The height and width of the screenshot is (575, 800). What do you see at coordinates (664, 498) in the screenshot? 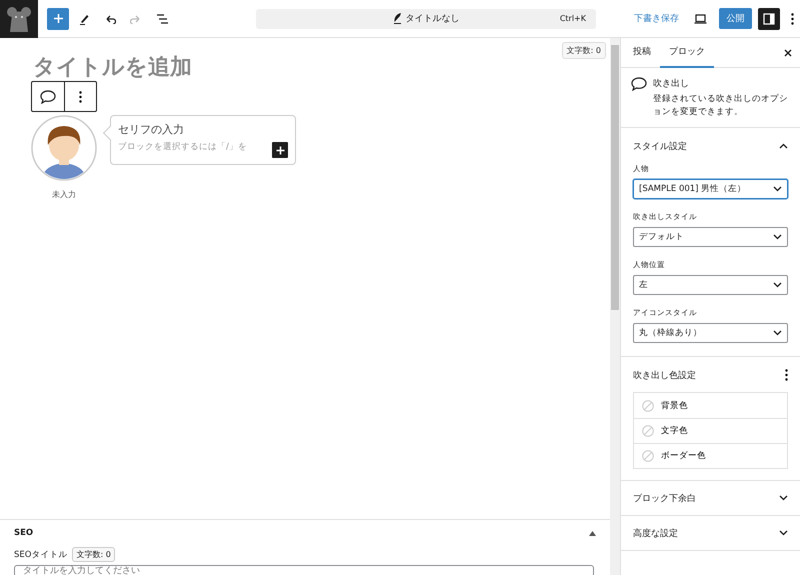
I see `panel-title: ブロック下余白` at bounding box center [664, 498].